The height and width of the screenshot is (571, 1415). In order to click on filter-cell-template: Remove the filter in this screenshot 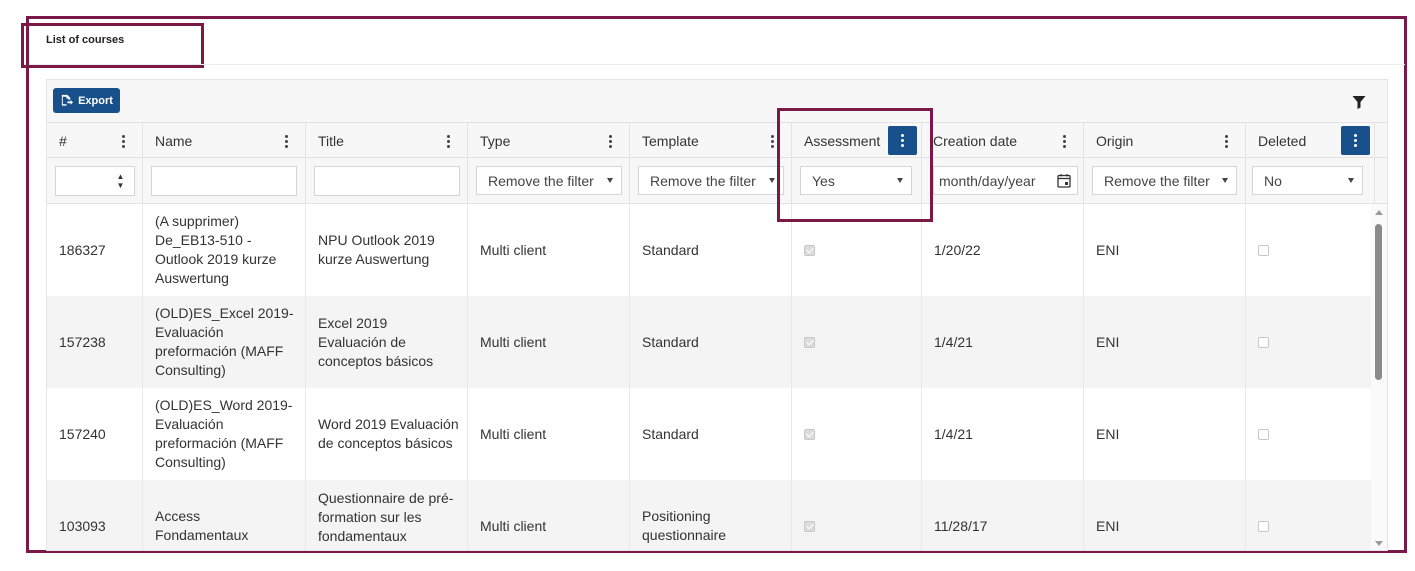, I will do `click(711, 181)`.